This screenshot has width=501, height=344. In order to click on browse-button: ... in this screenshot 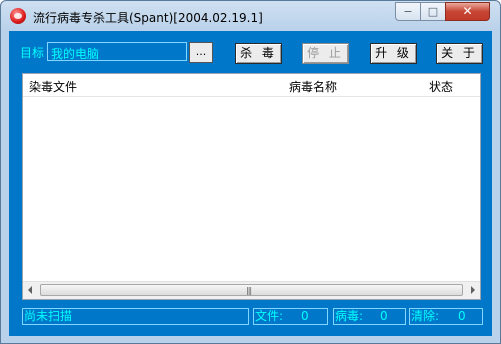, I will do `click(201, 52)`.